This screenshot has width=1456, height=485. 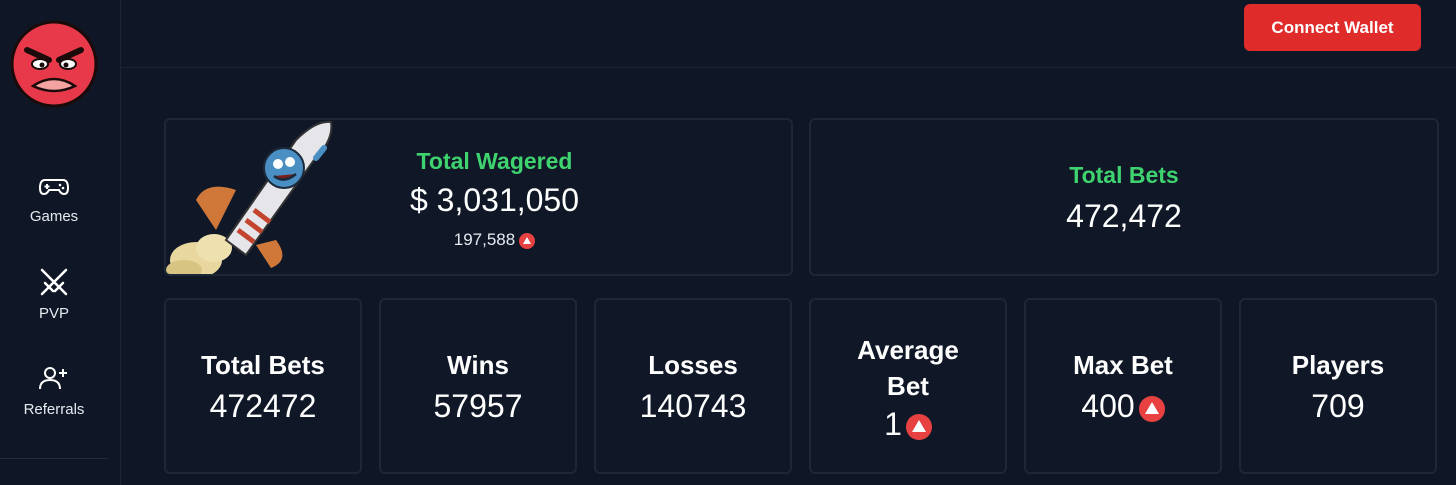 What do you see at coordinates (893, 424) in the screenshot?
I see `stat-value-number: 1` at bounding box center [893, 424].